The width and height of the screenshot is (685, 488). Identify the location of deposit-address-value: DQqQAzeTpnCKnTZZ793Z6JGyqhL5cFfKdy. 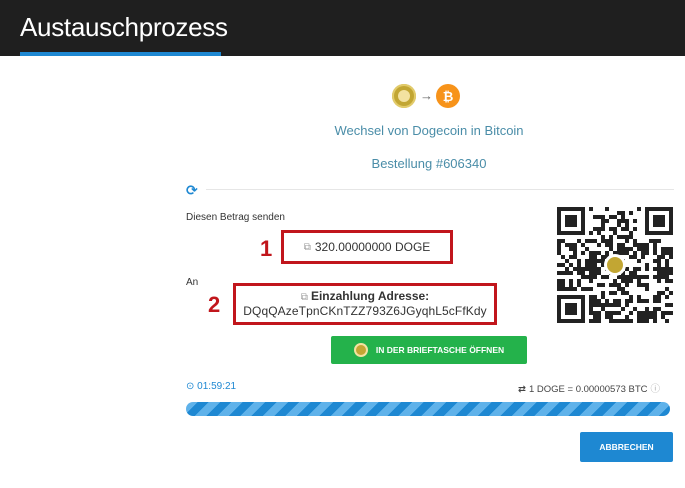
(365, 311).